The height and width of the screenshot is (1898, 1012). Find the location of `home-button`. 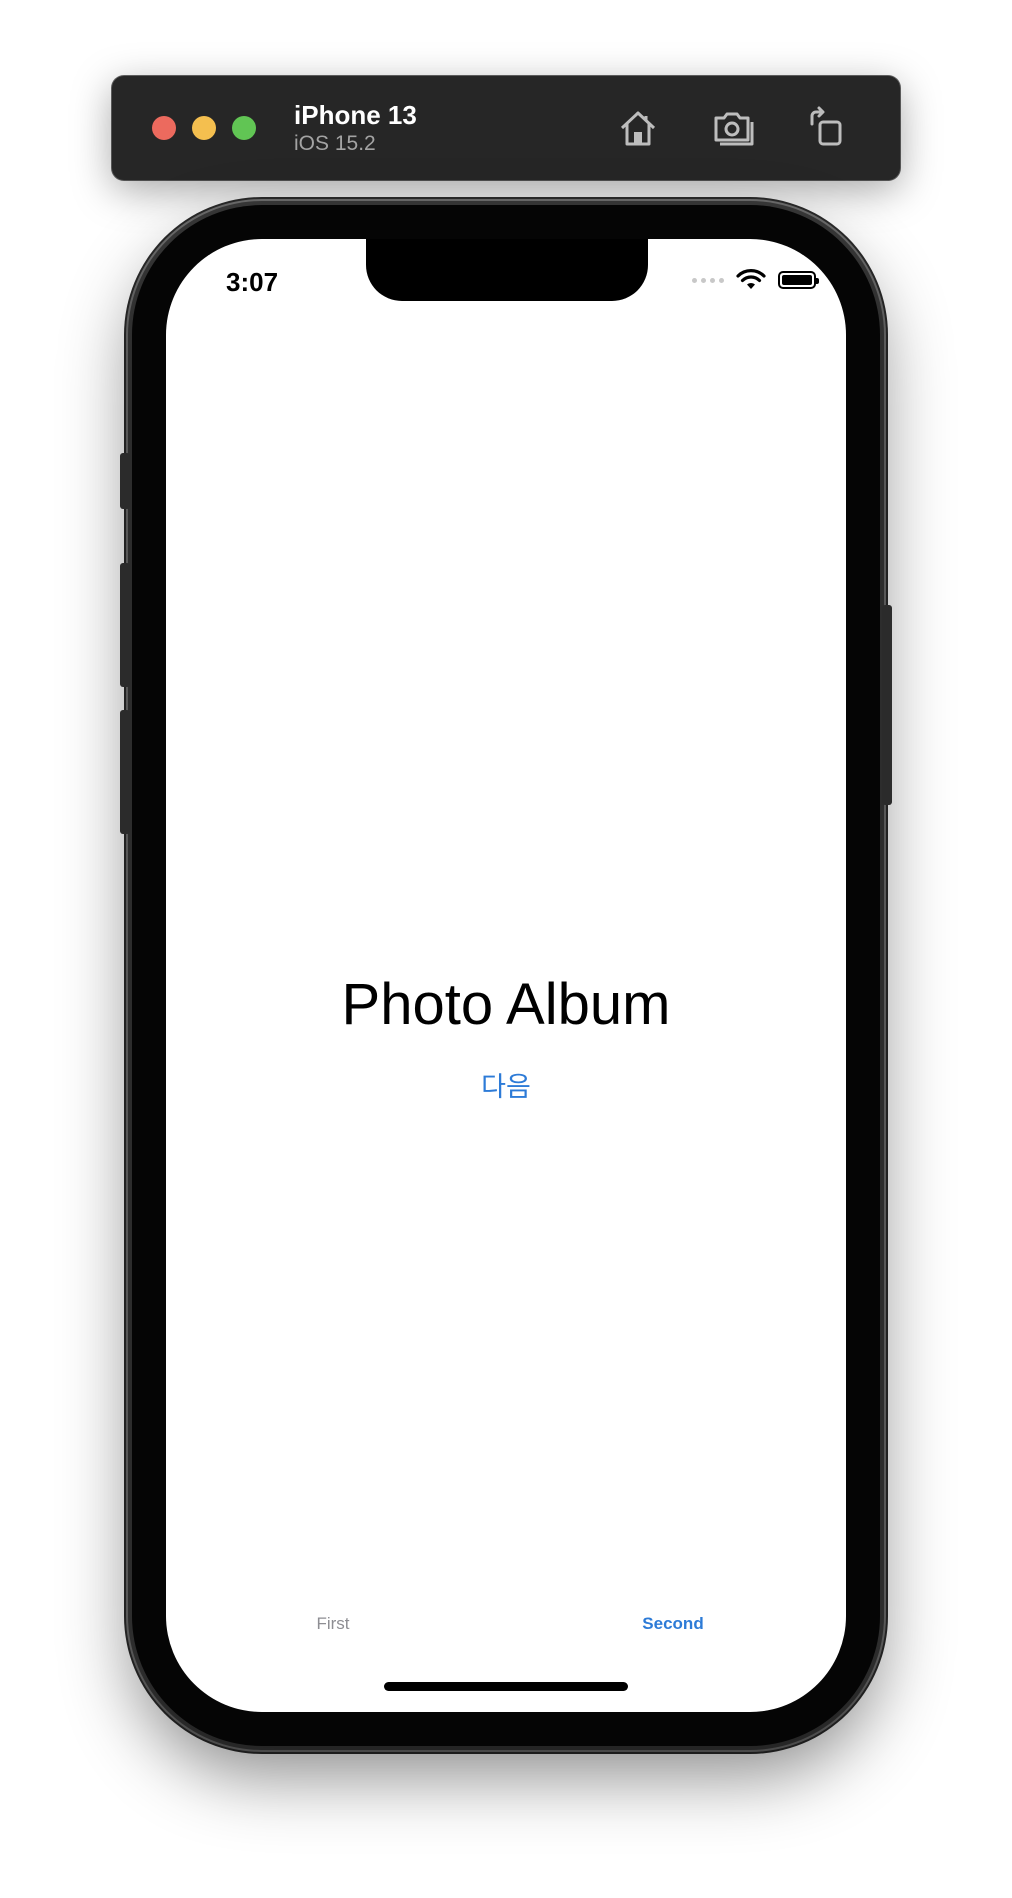

home-button is located at coordinates (638, 128).